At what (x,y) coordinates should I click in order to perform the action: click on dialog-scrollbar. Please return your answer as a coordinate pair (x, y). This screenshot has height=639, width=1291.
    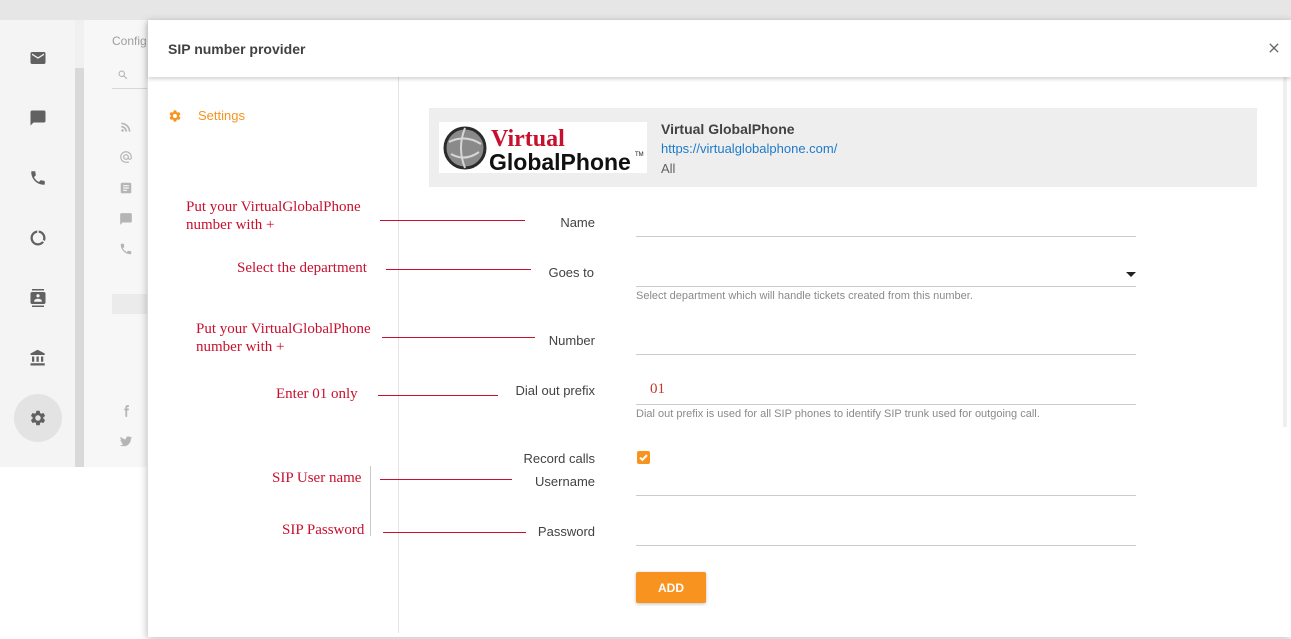
    Looking at the image, I should click on (1285, 252).